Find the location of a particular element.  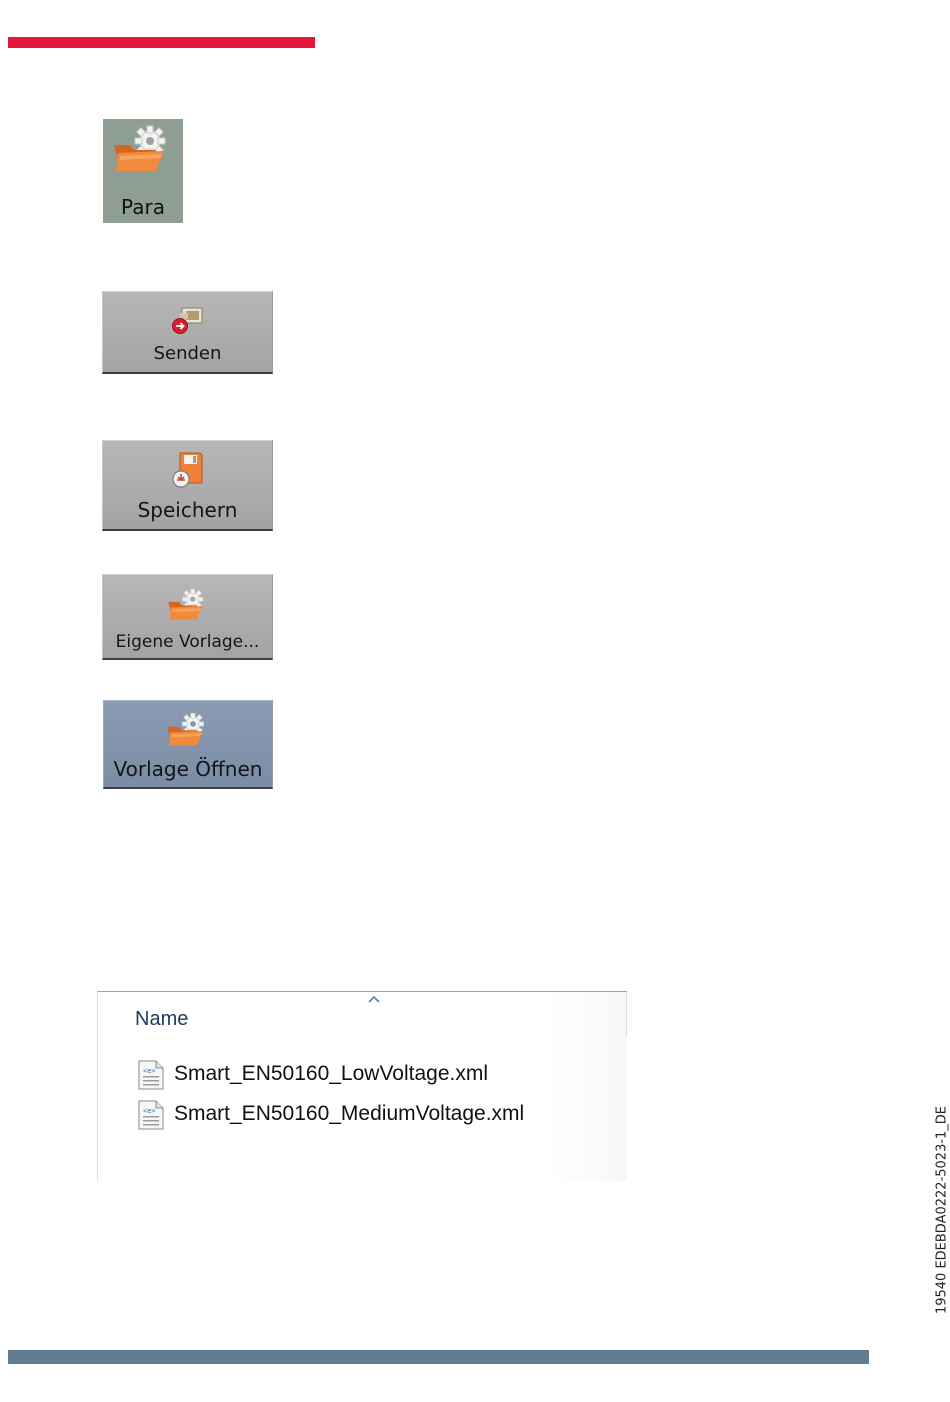

file-name: Smart_EN50160_MediumVoltage.xml is located at coordinates (349, 1113).